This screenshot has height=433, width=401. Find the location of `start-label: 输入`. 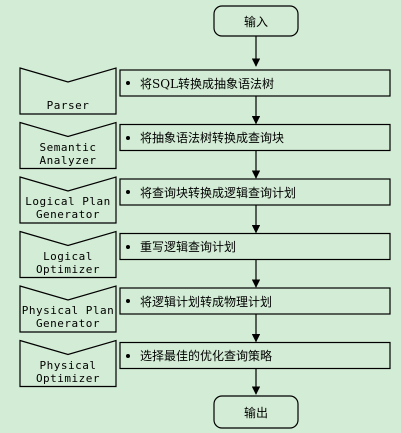

start-label: 输入 is located at coordinates (255, 21).